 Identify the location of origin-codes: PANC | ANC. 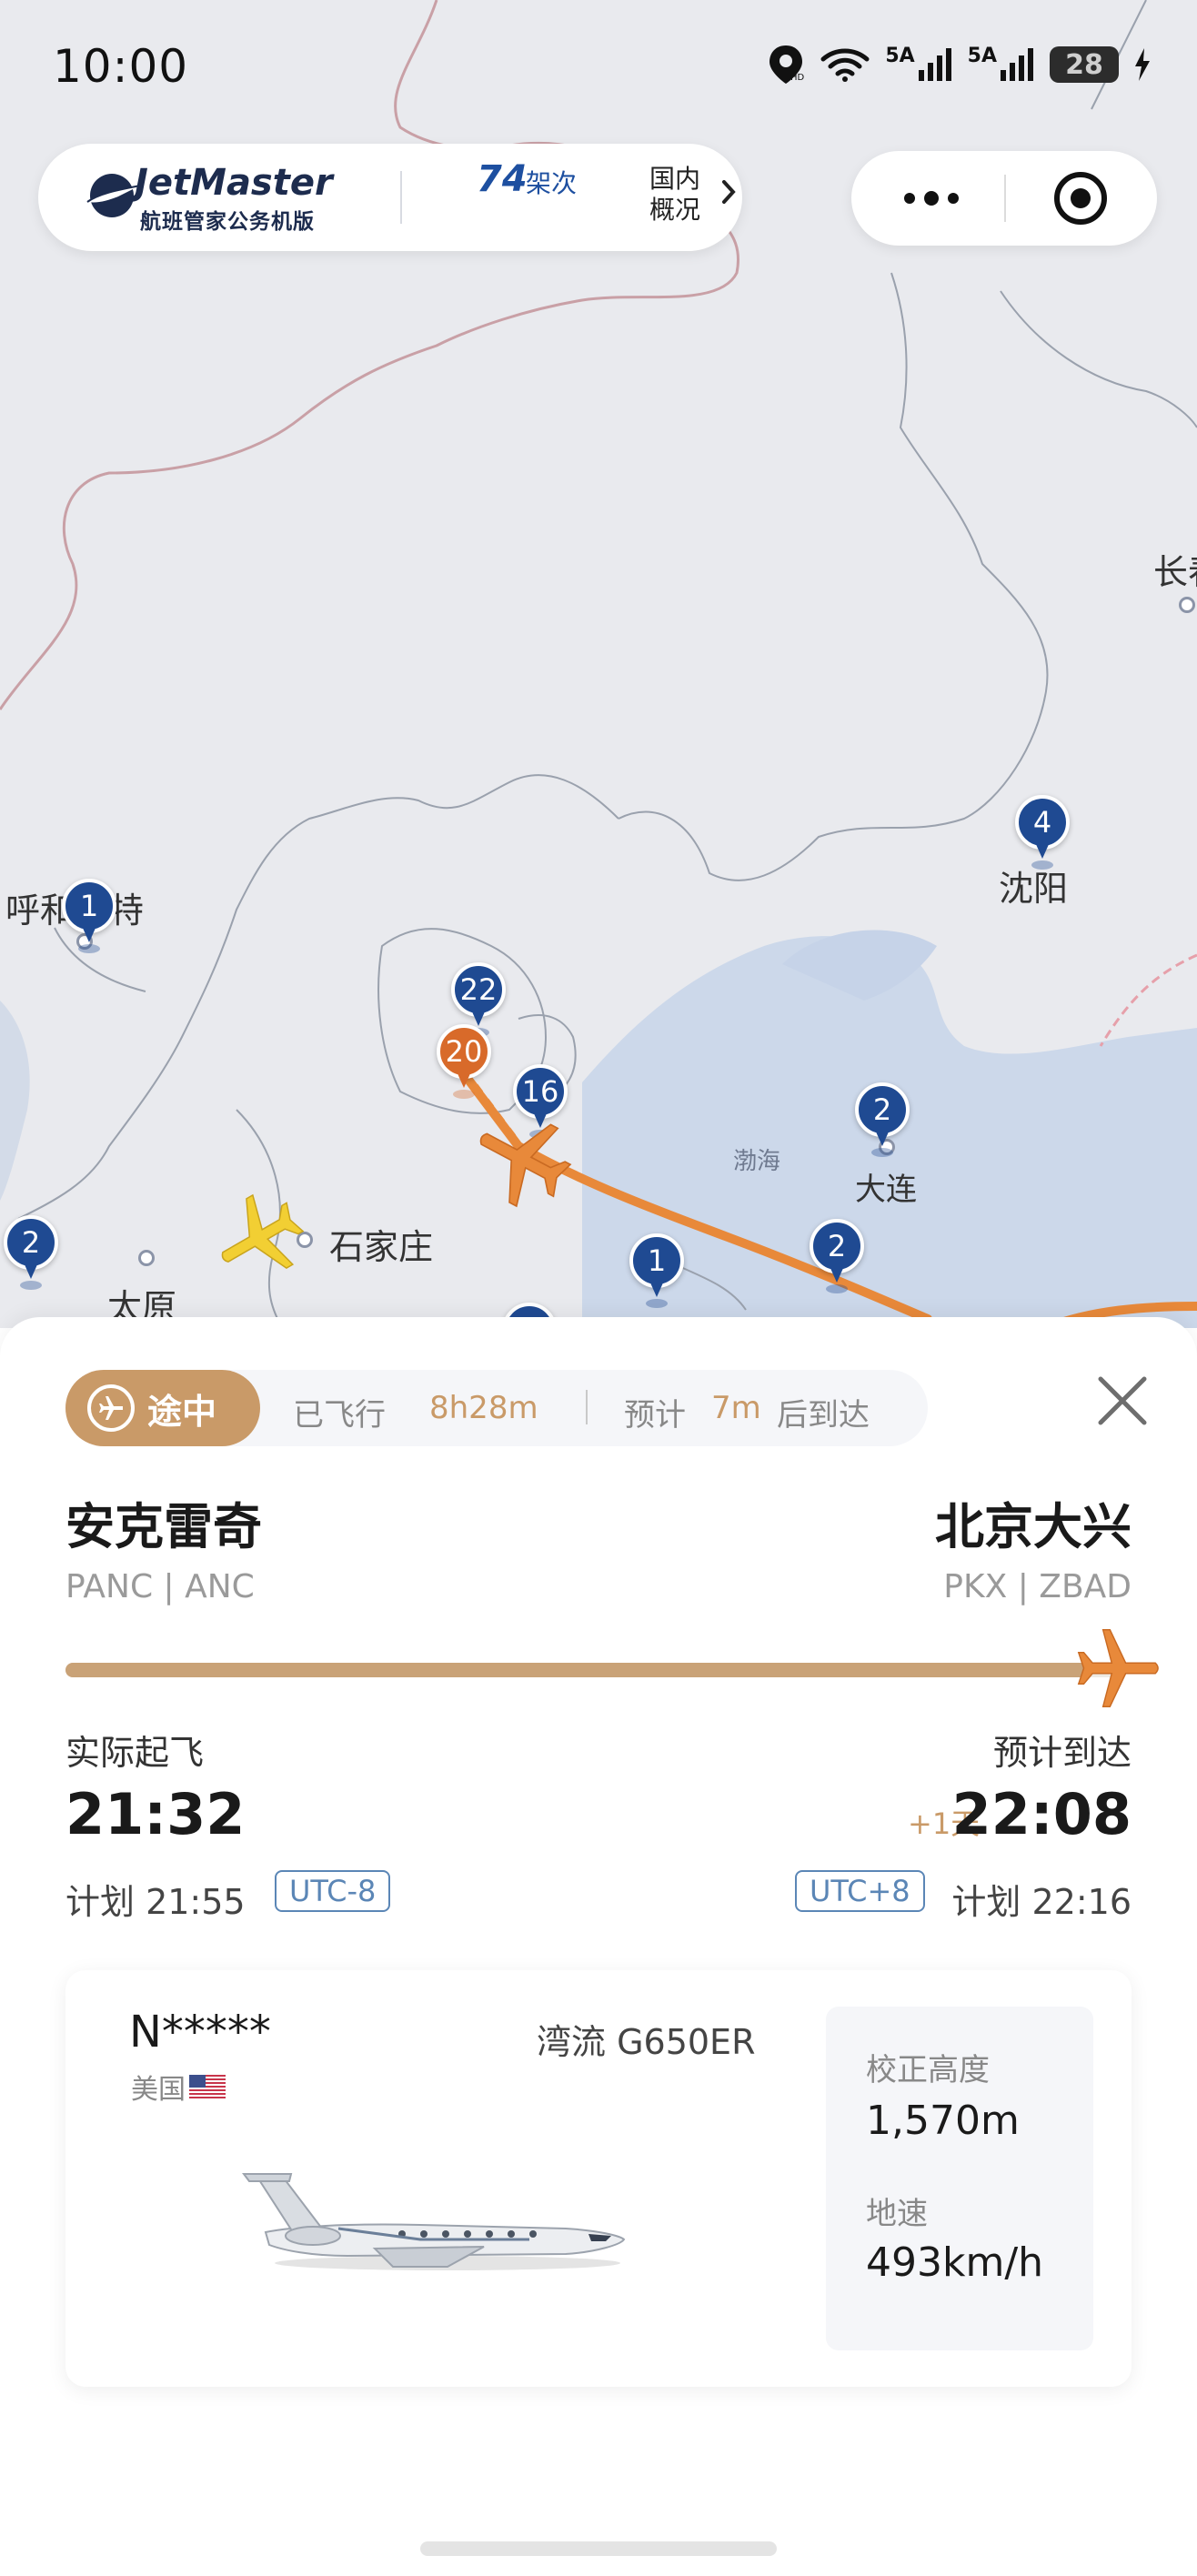
(160, 1586).